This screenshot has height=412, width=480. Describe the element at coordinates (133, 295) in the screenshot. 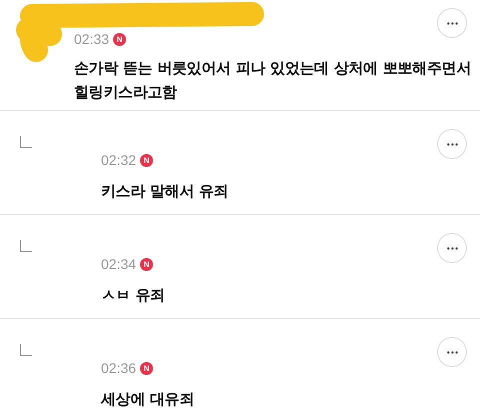

I see `comment-text: ㅅㅂ 유죄` at that location.